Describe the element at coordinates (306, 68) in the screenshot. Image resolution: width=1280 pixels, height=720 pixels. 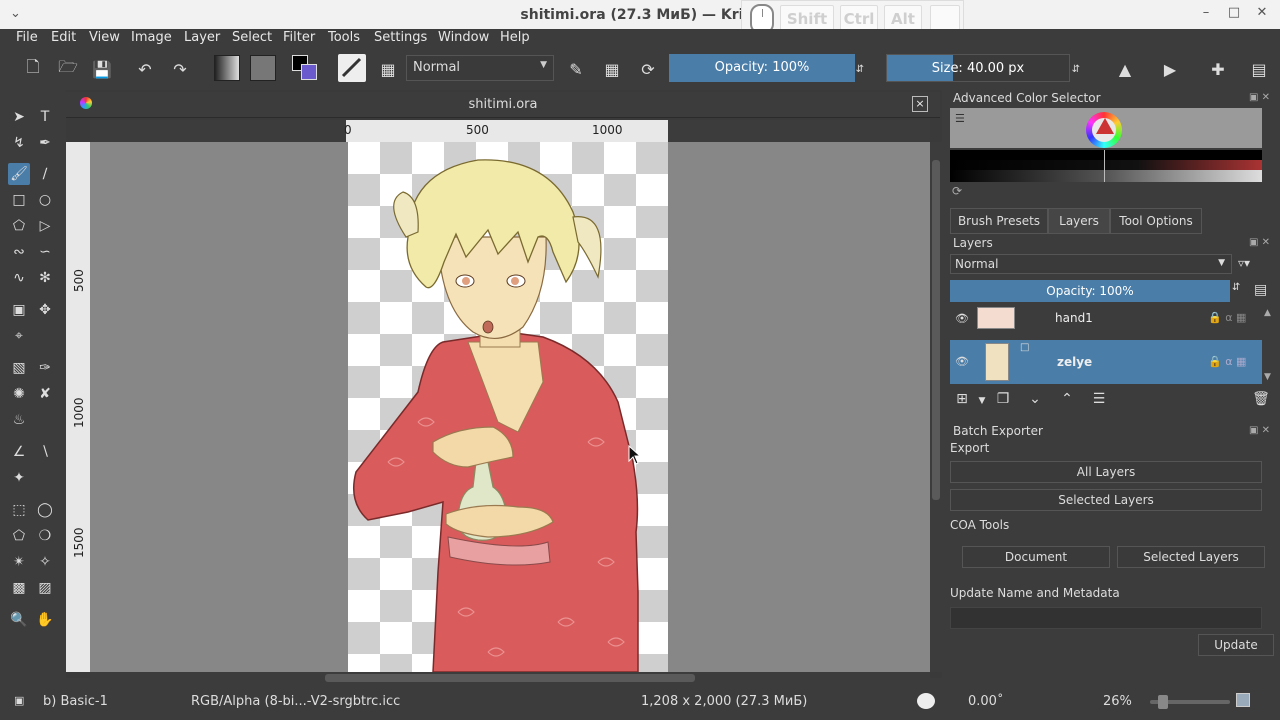
I see `fg-bg-color-icon` at that location.